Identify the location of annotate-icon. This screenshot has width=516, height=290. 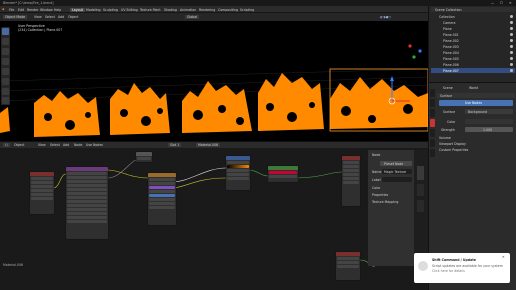
(5, 91).